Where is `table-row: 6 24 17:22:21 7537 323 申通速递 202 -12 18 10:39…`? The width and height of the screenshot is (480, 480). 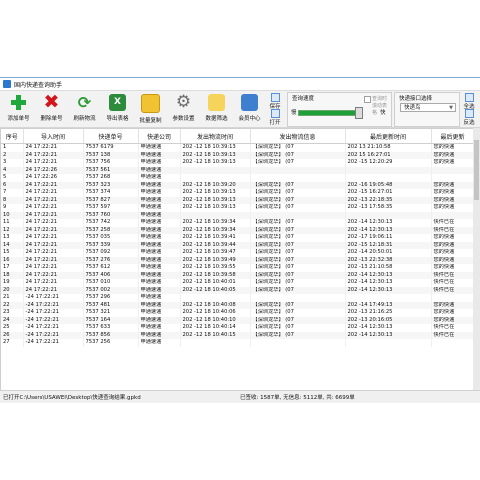
table-row: 6 24 17:22:21 7537 323 申通速递 202 -12 18 10:39… is located at coordinates (237, 185).